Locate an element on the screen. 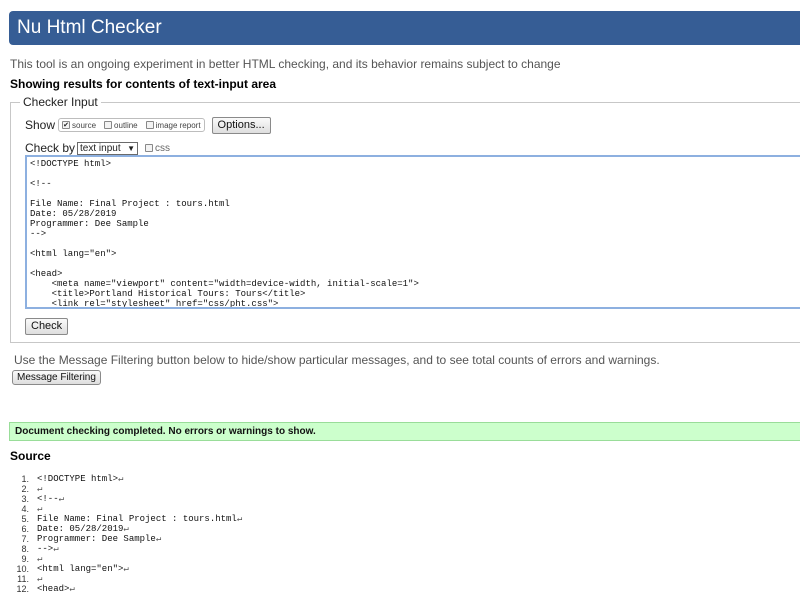  editor-line: <!DOCTYPE html> is located at coordinates (71, 164).